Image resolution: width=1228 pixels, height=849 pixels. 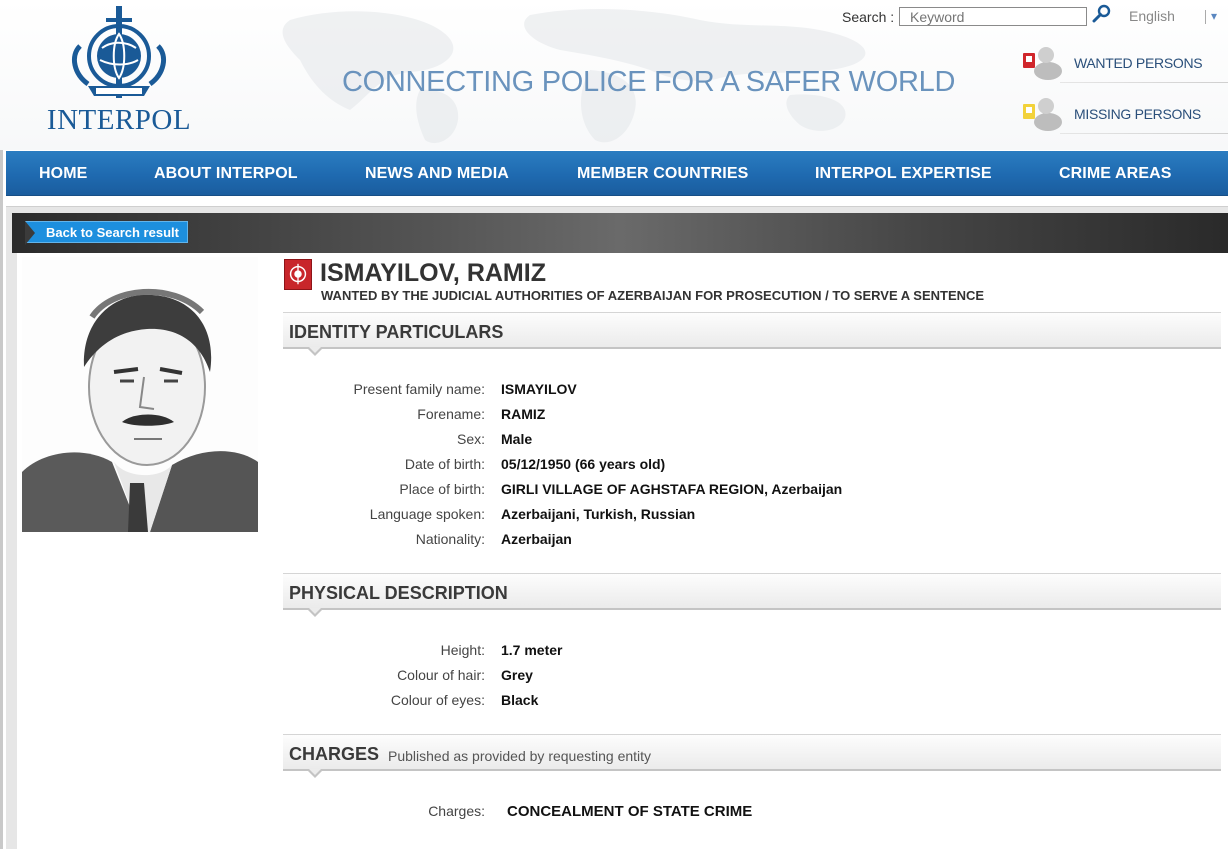 What do you see at coordinates (437, 174) in the screenshot?
I see `nav-item-news-and-media: NEWS AND MEDIA` at bounding box center [437, 174].